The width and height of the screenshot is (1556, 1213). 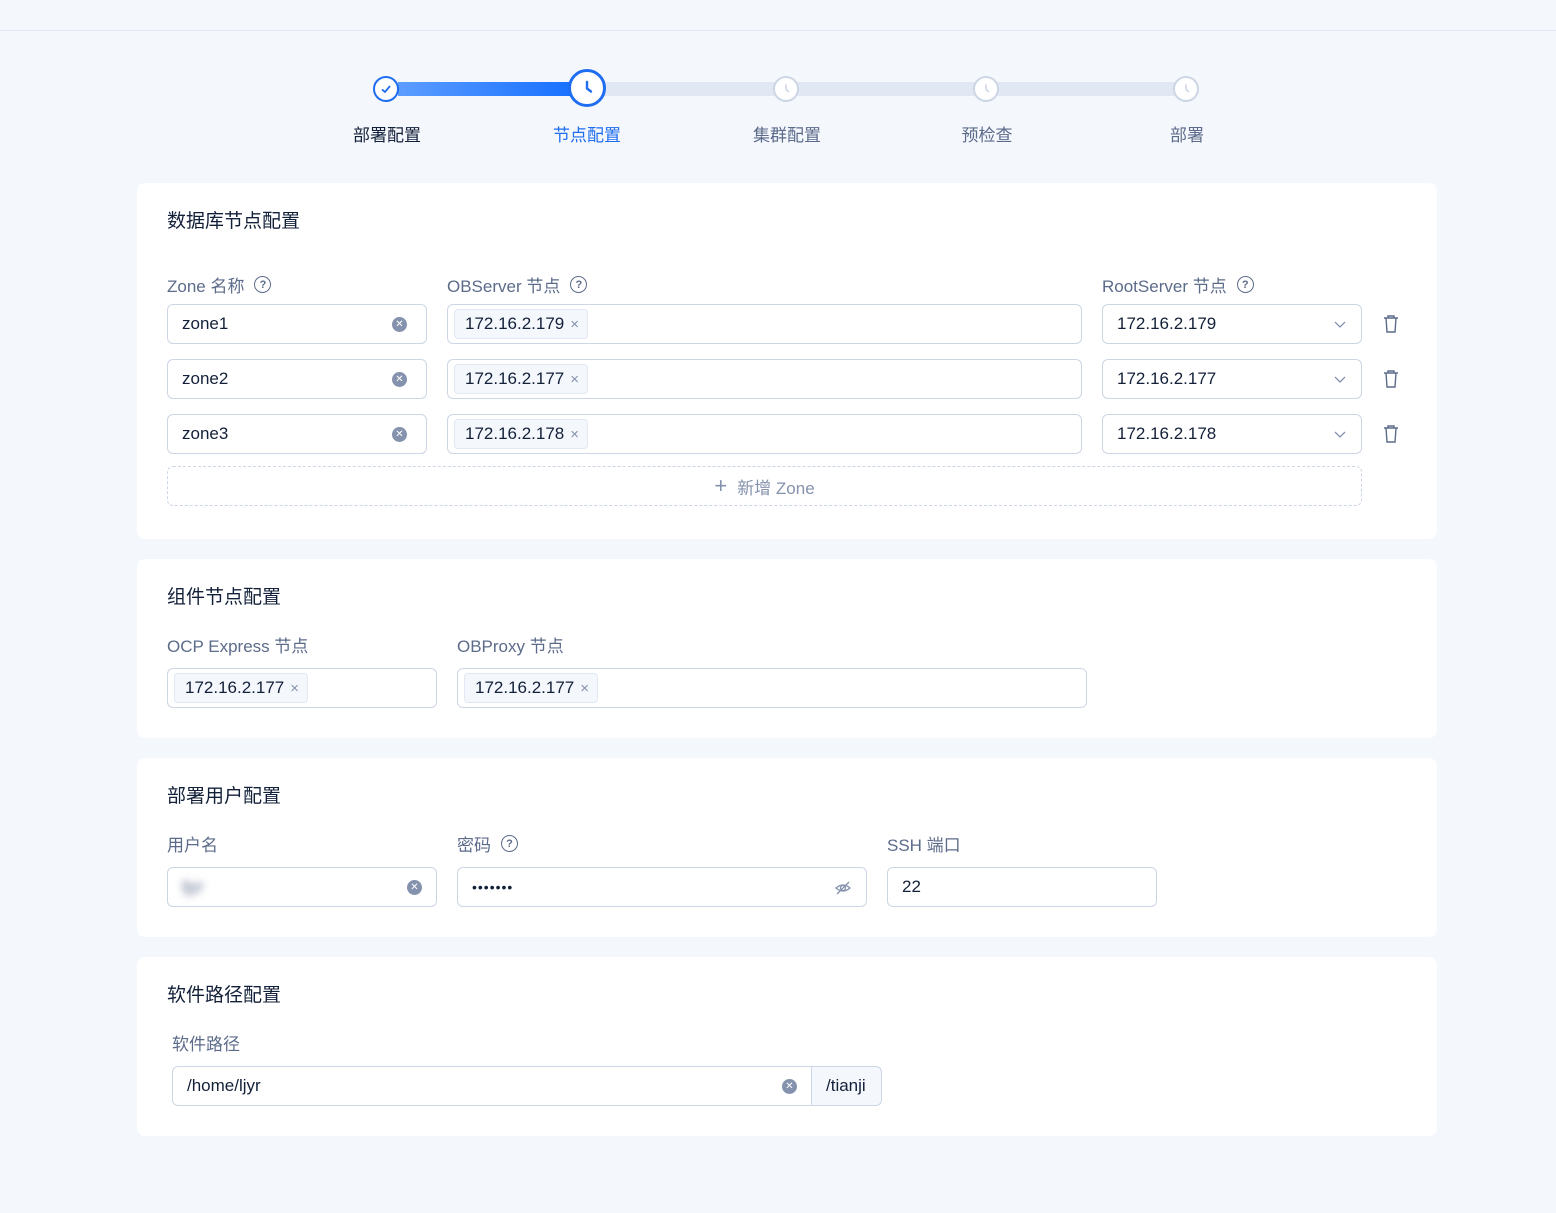 What do you see at coordinates (224, 995) in the screenshot?
I see `card-title: 软件路径配置` at bounding box center [224, 995].